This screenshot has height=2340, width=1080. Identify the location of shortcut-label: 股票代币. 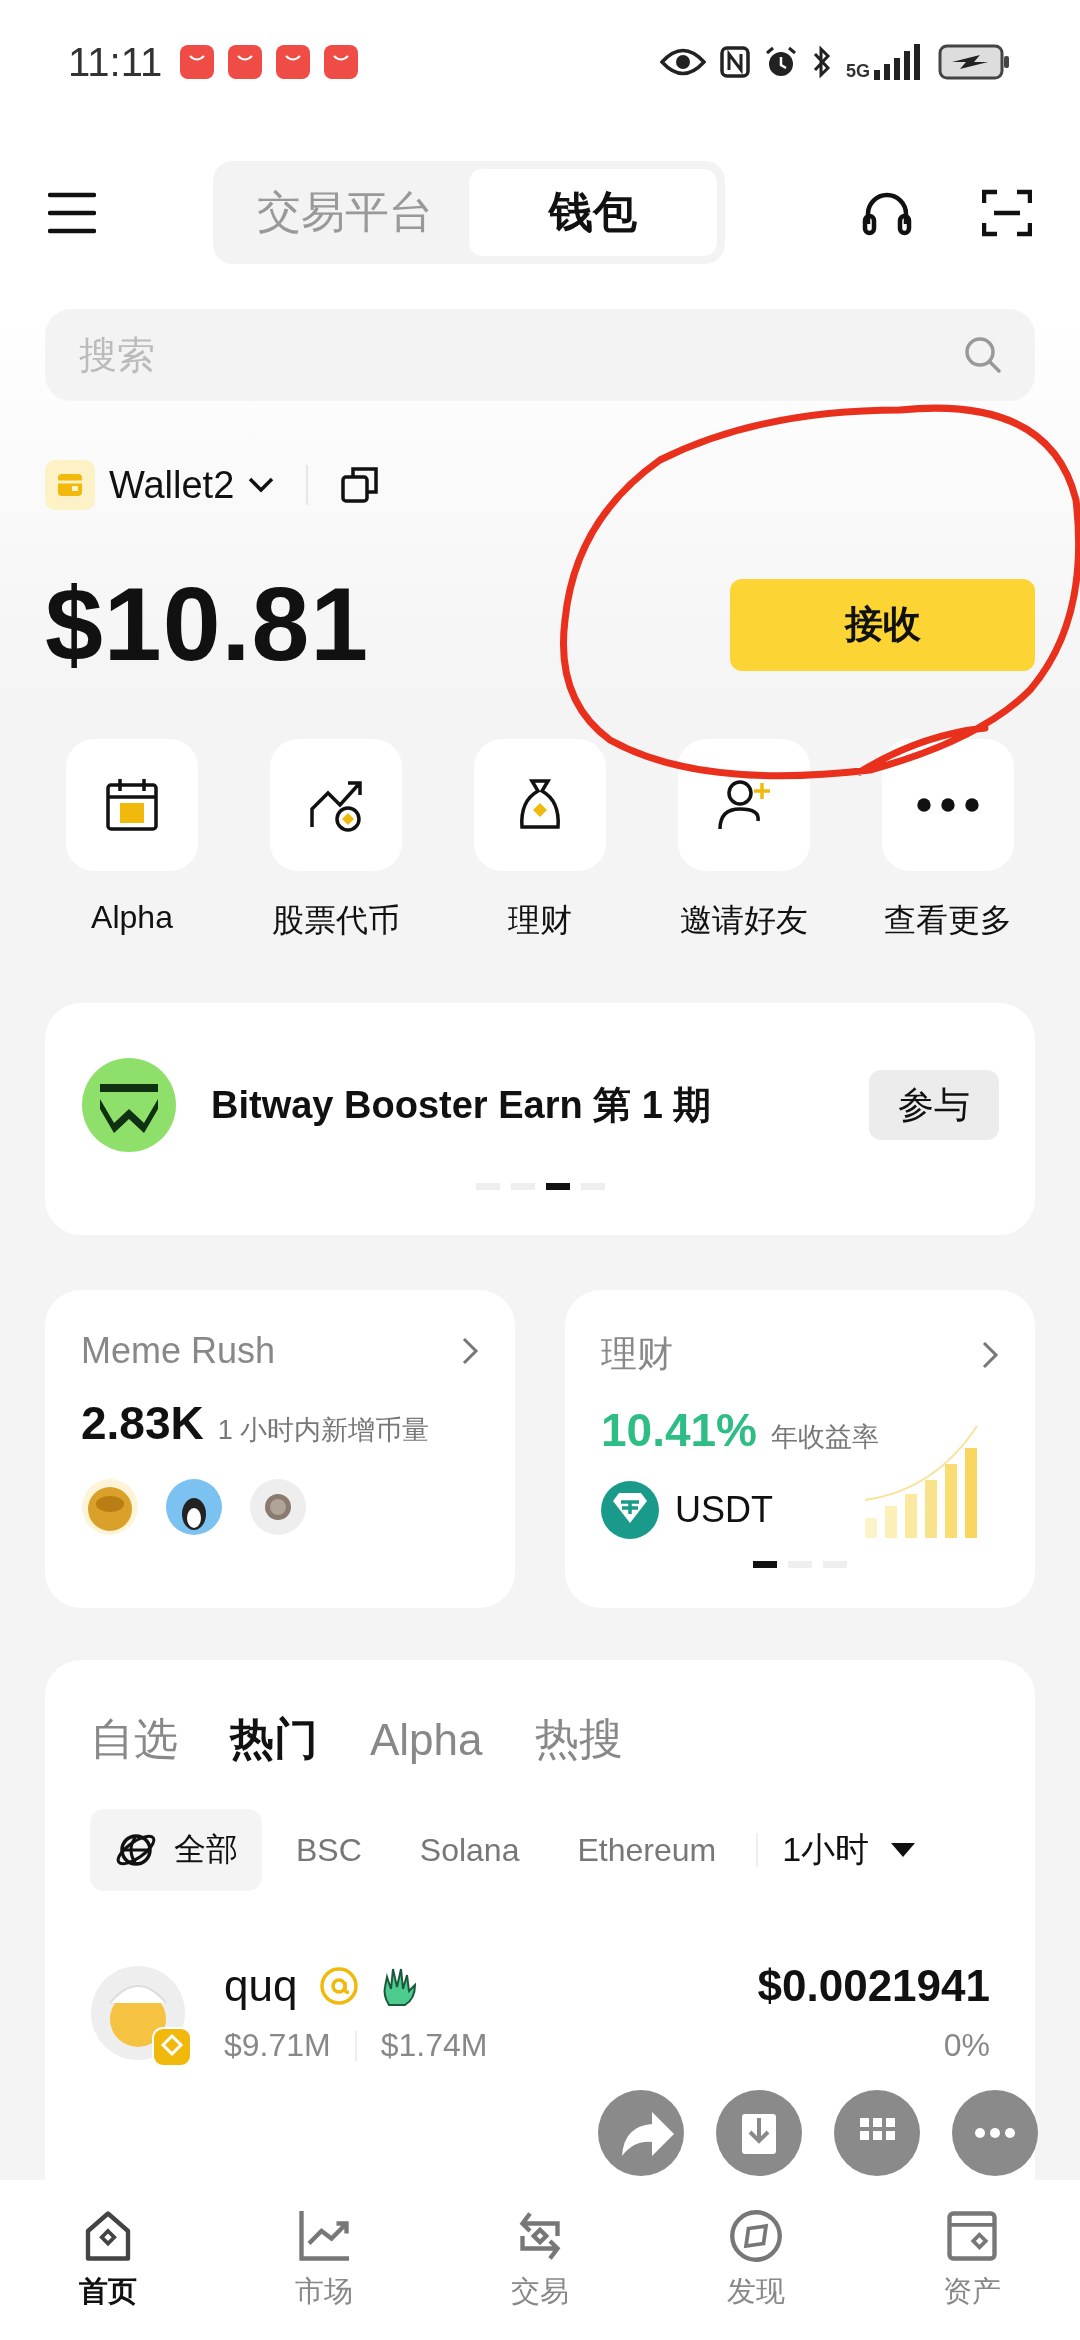
(336, 921).